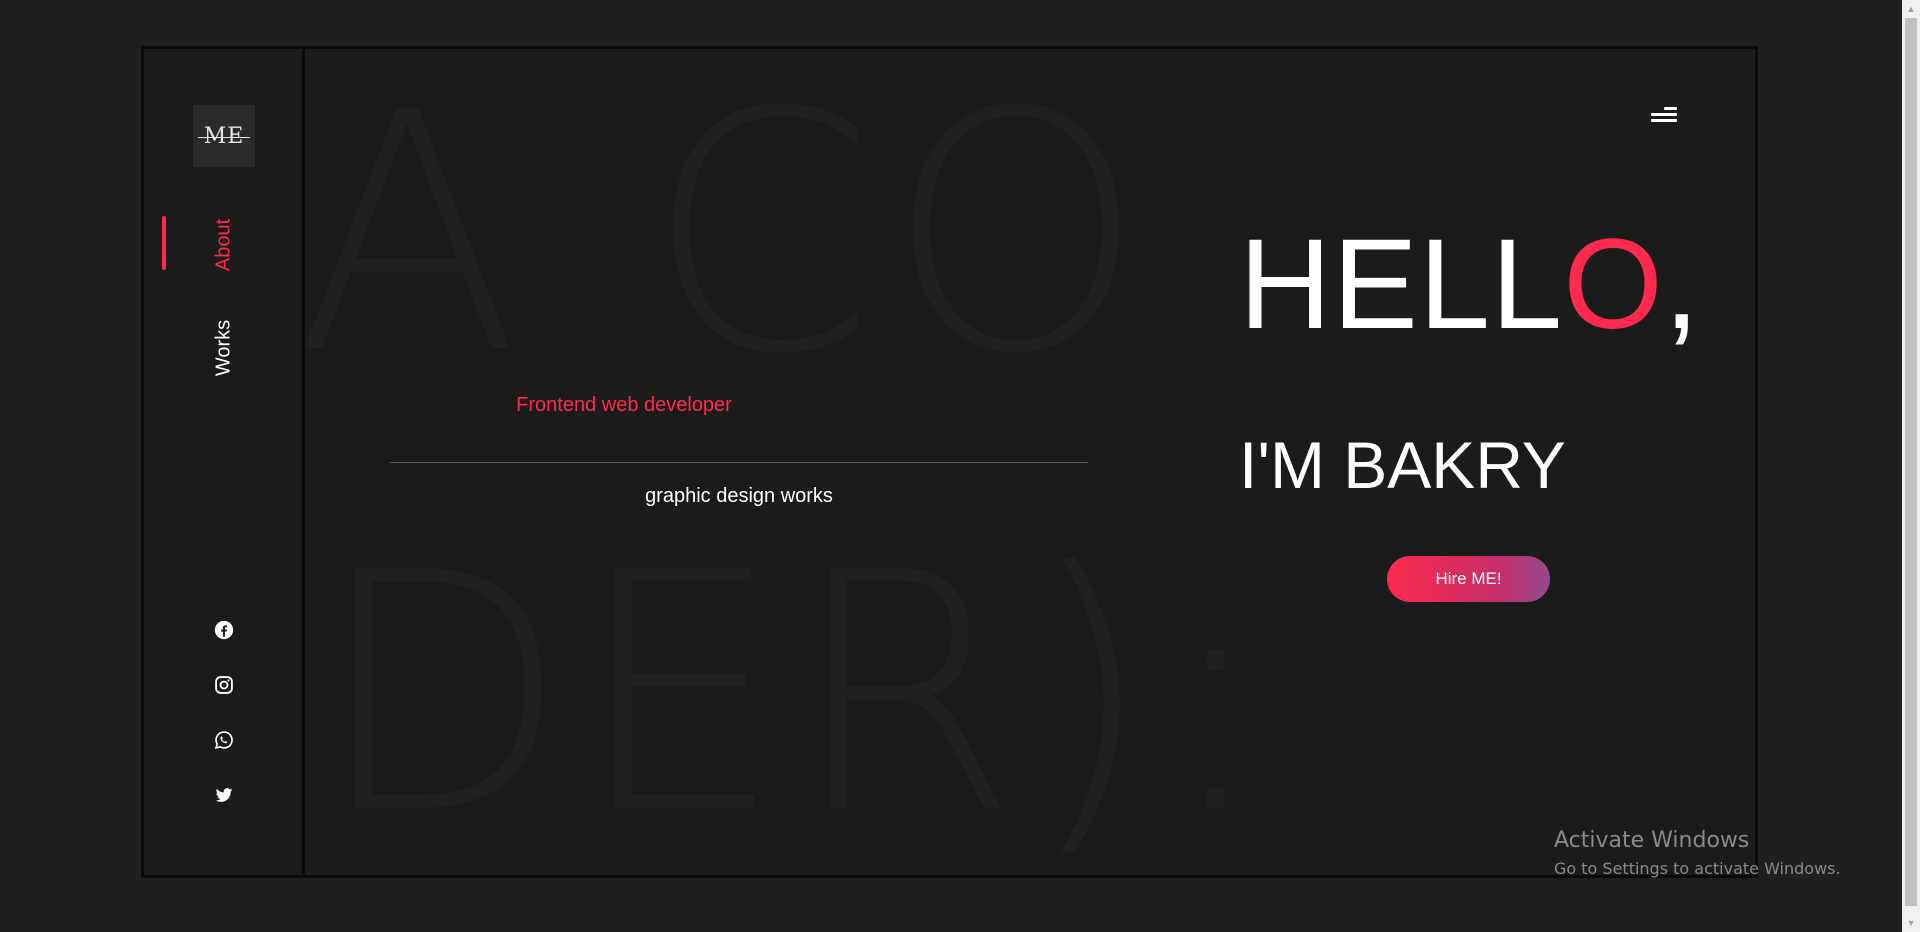 The height and width of the screenshot is (932, 1920). I want to click on logo: ME, so click(224, 136).